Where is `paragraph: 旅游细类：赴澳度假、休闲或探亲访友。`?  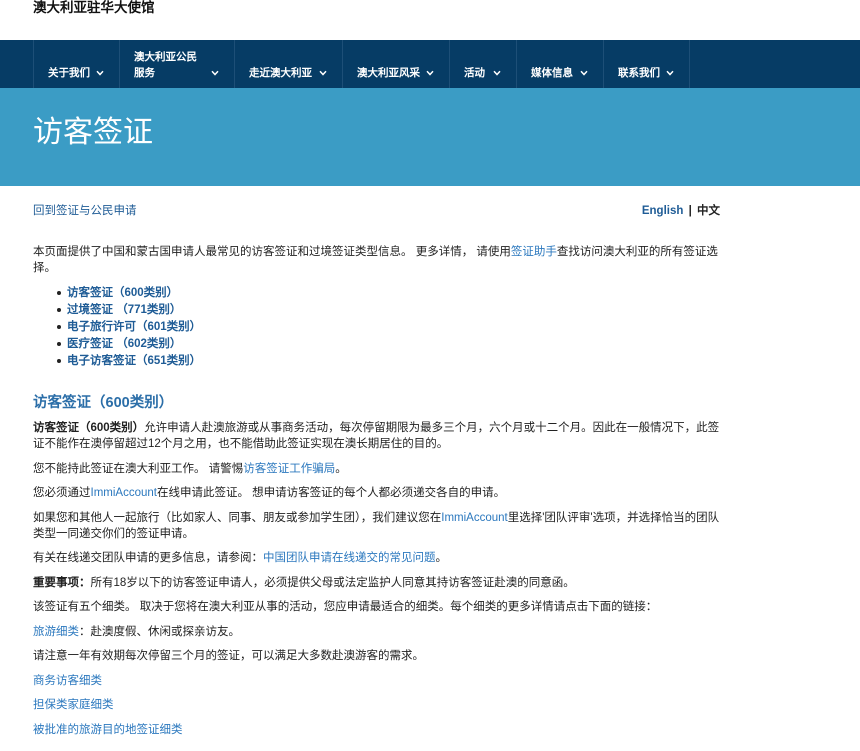 paragraph: 旅游细类：赴澳度假、休闲或探亲访友。 is located at coordinates (377, 632).